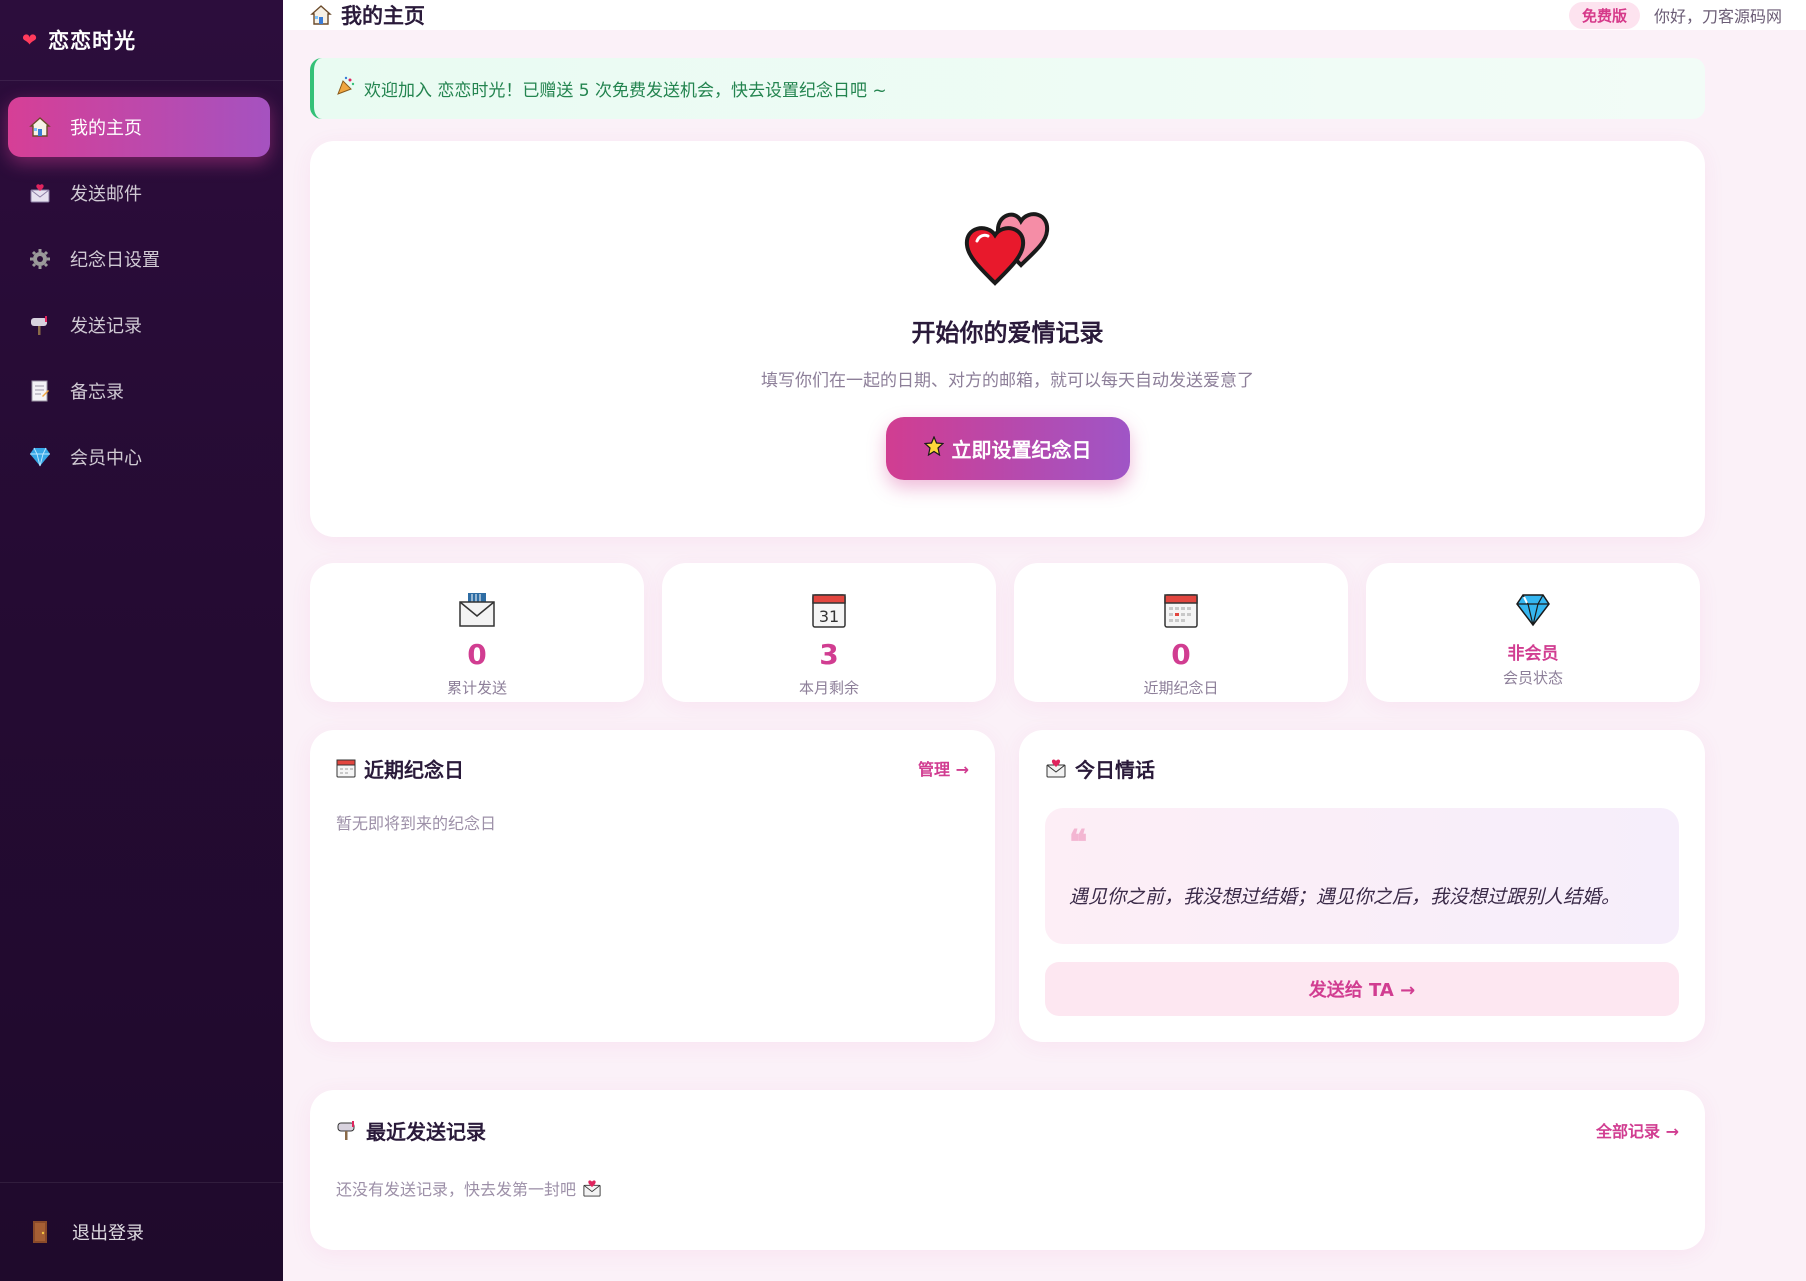 The width and height of the screenshot is (1806, 1281). I want to click on plan-badge: 免费版, so click(1604, 15).